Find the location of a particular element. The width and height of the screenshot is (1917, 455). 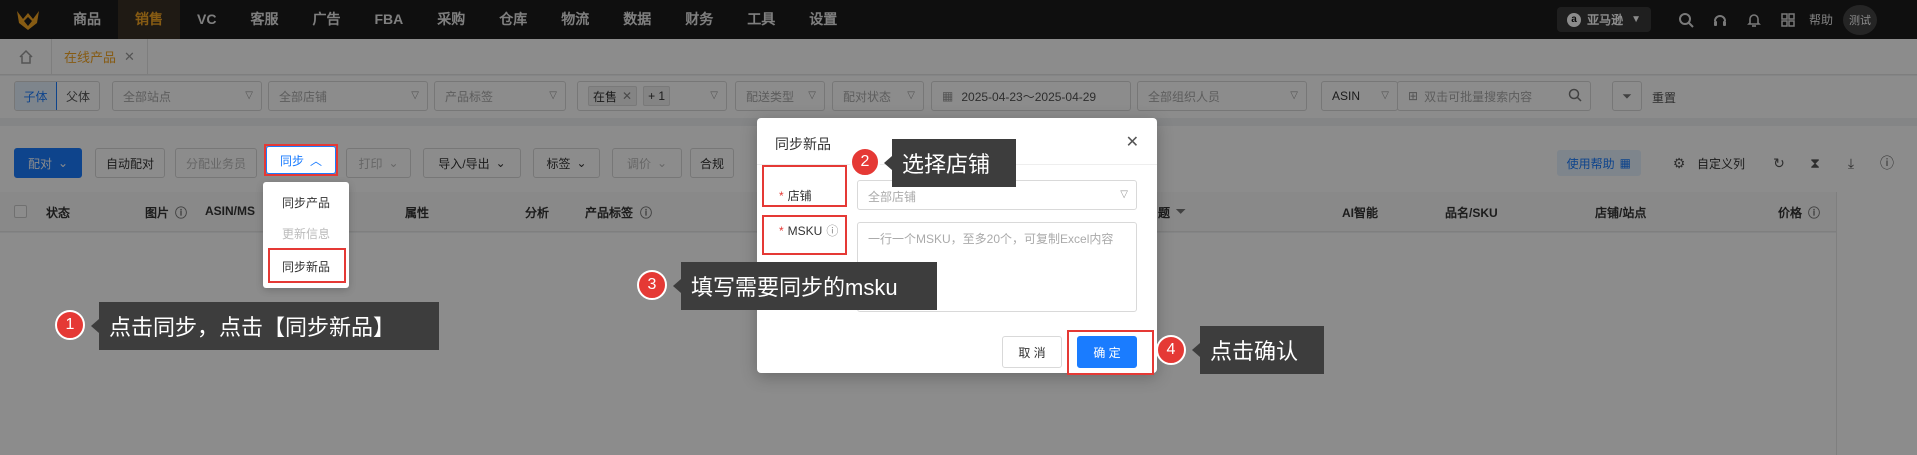

highlight-box-sync-new is located at coordinates (307, 265).